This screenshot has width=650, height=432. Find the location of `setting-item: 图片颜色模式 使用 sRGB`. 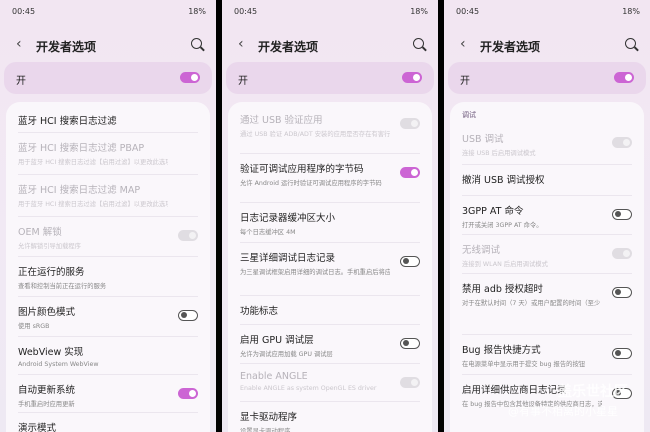

setting-item: 图片颜色模式 使用 sRGB is located at coordinates (110, 317).